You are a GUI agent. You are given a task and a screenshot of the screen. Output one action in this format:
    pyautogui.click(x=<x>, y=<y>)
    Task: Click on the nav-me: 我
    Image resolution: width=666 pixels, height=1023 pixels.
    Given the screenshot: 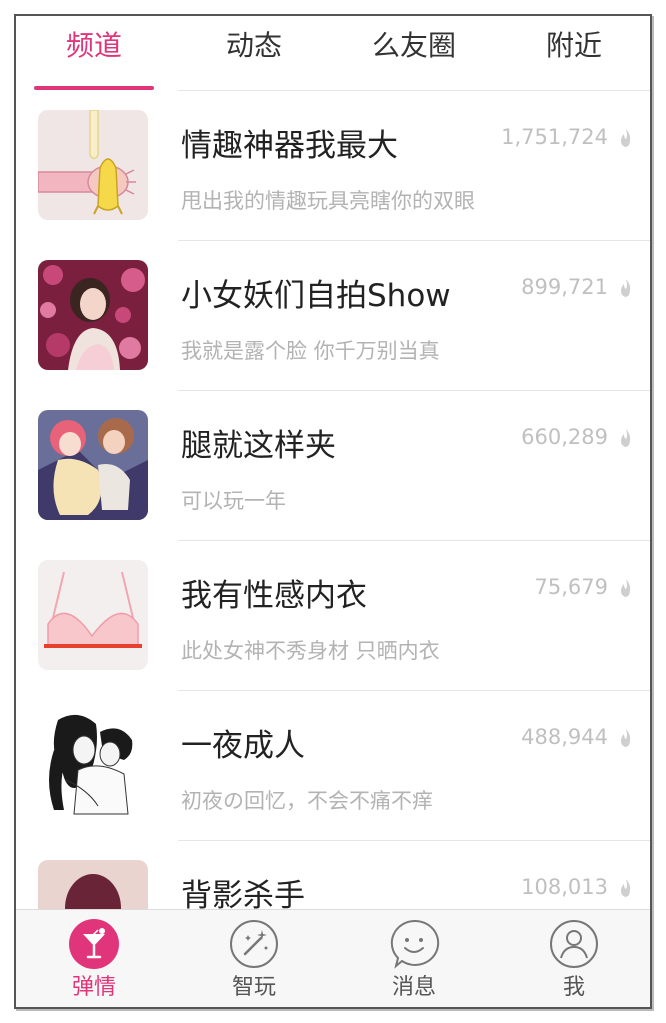 What is the action you would take?
    pyautogui.click(x=574, y=960)
    